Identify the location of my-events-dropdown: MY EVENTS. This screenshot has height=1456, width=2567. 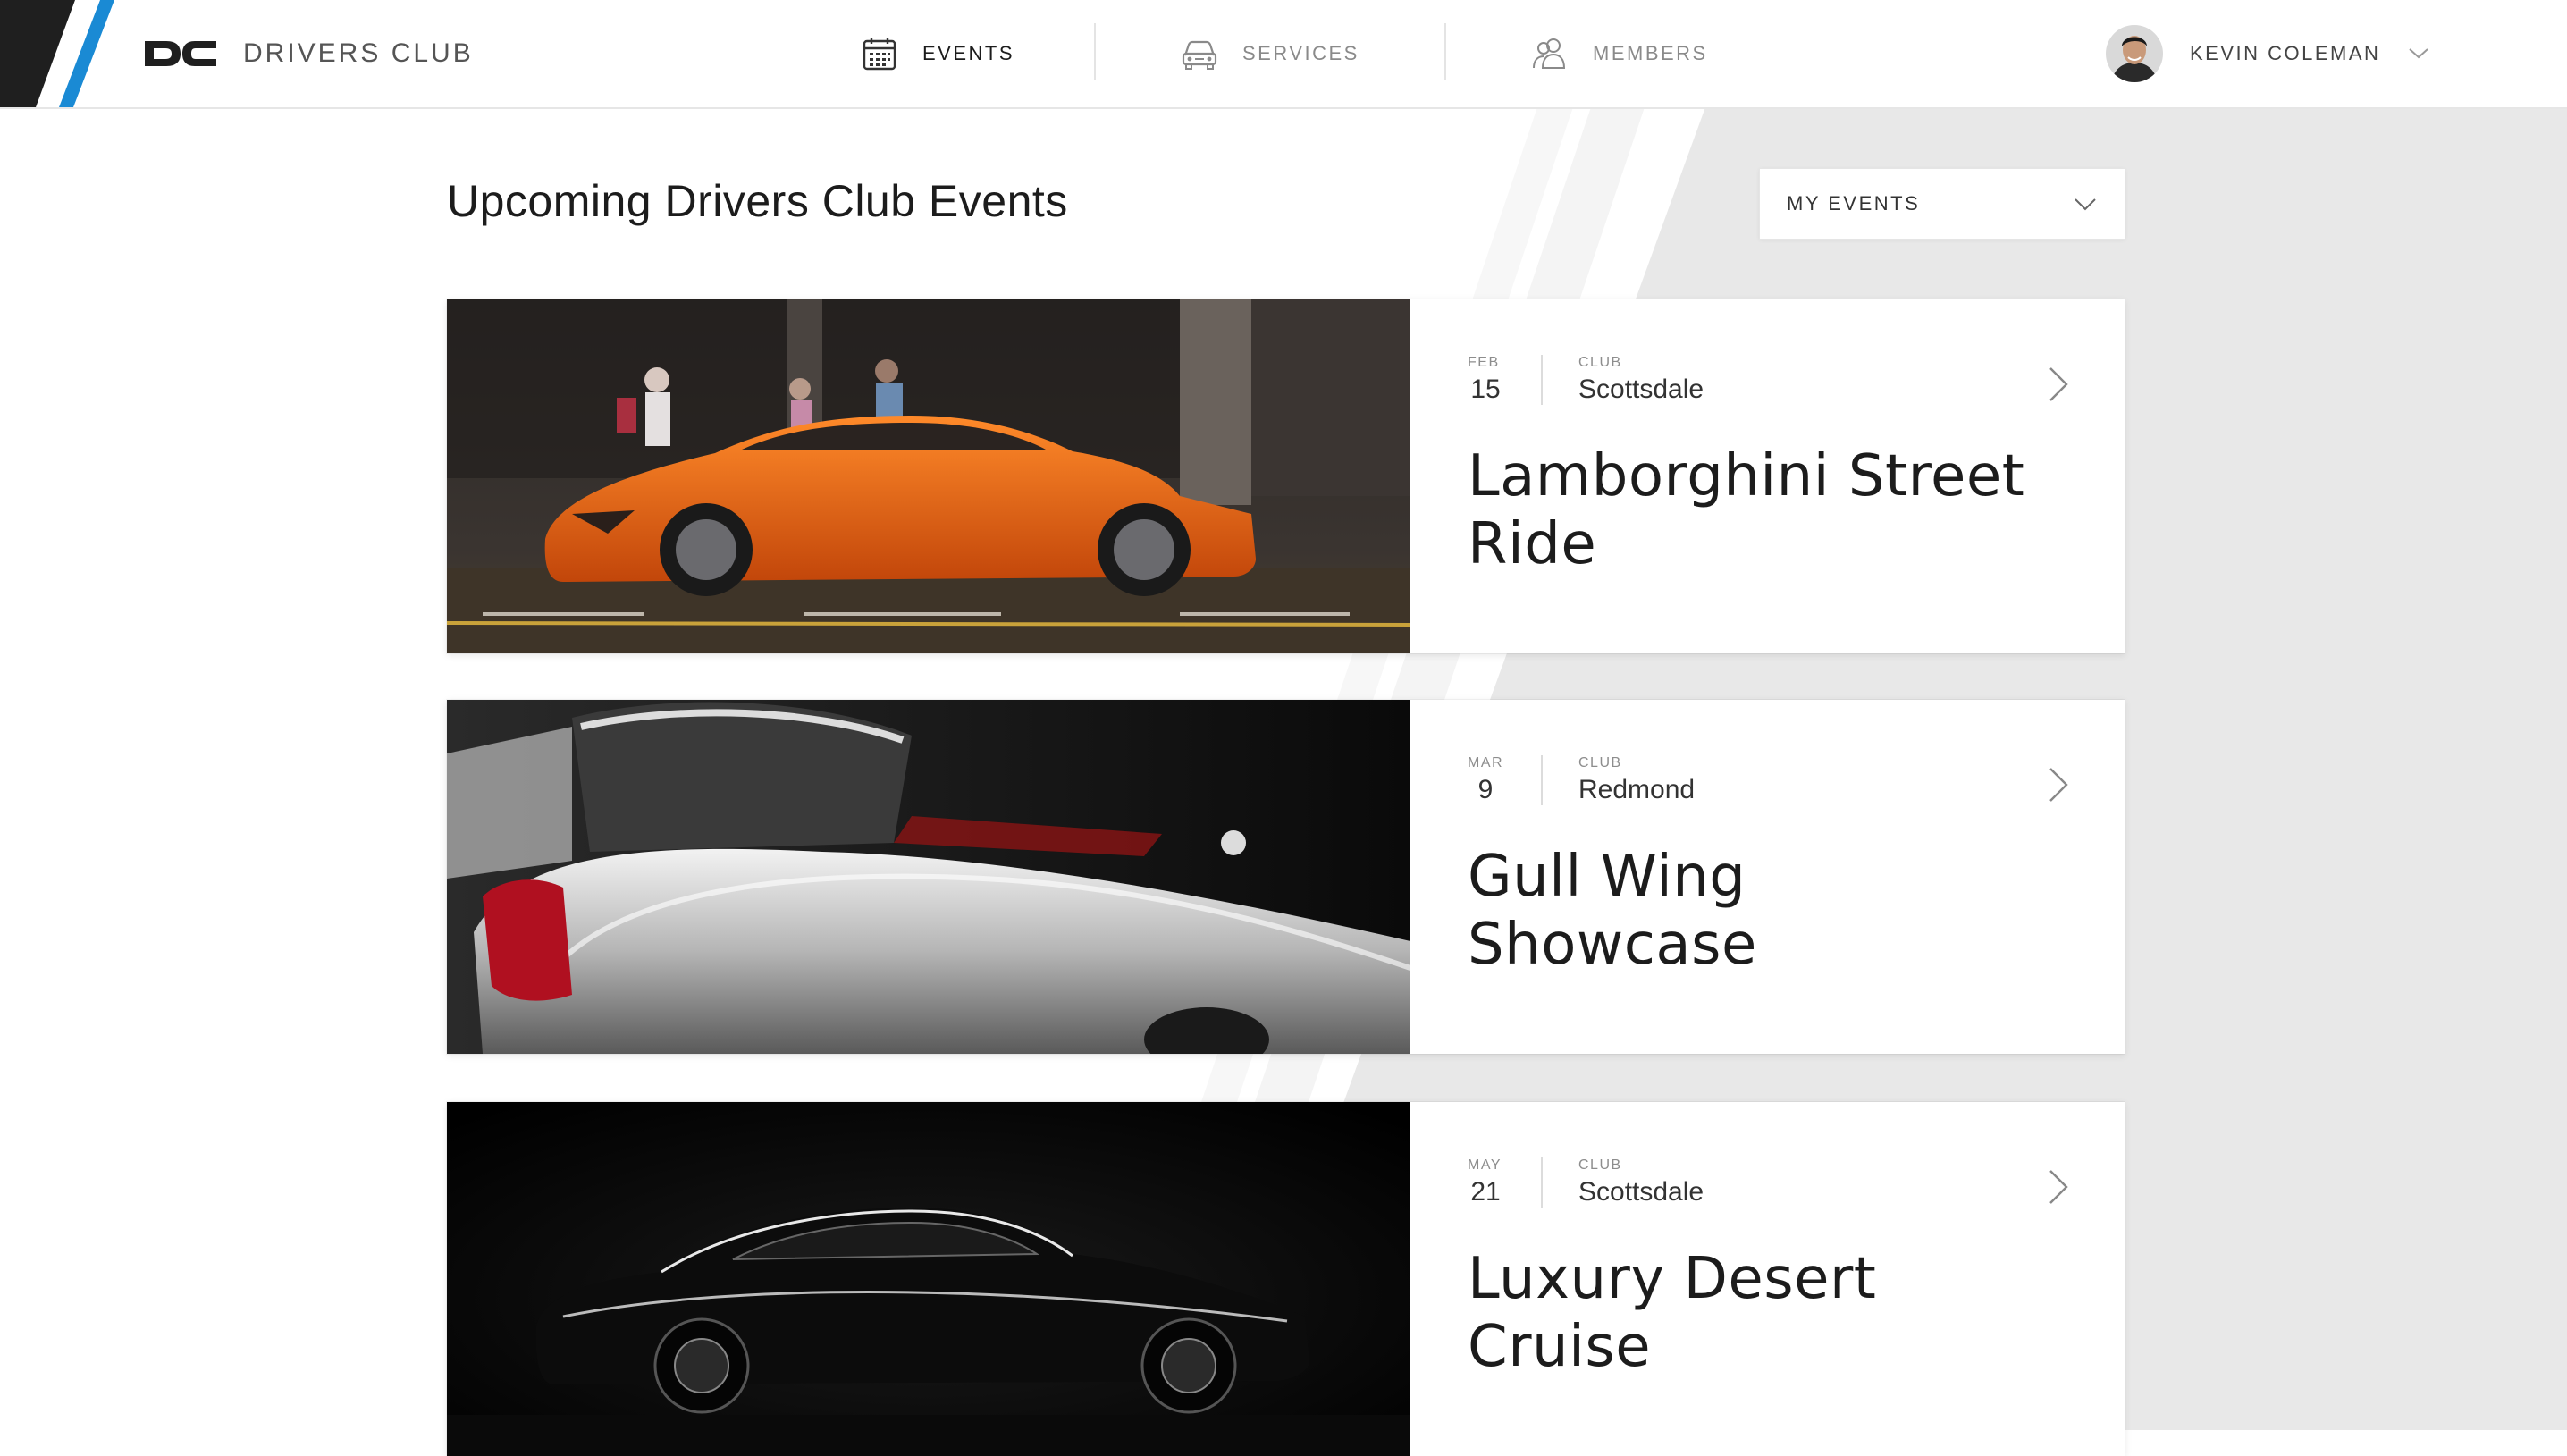
(1942, 204).